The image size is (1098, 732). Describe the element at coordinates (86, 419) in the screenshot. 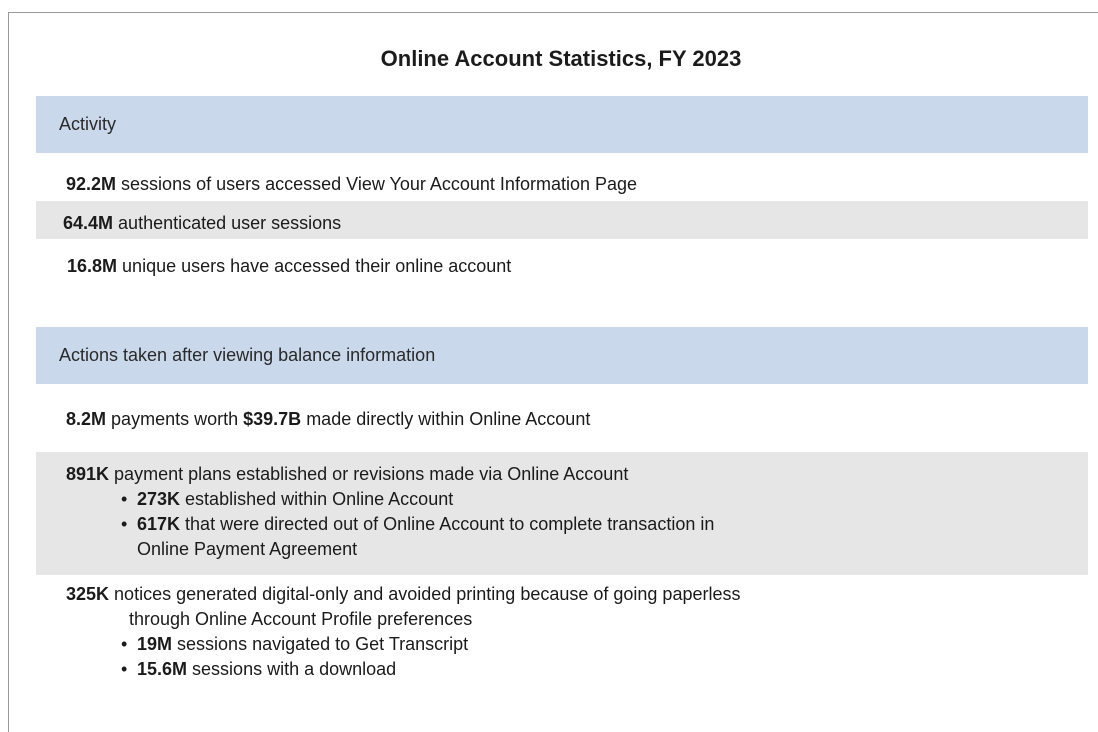

I see `stat-value: 8.2M` at that location.